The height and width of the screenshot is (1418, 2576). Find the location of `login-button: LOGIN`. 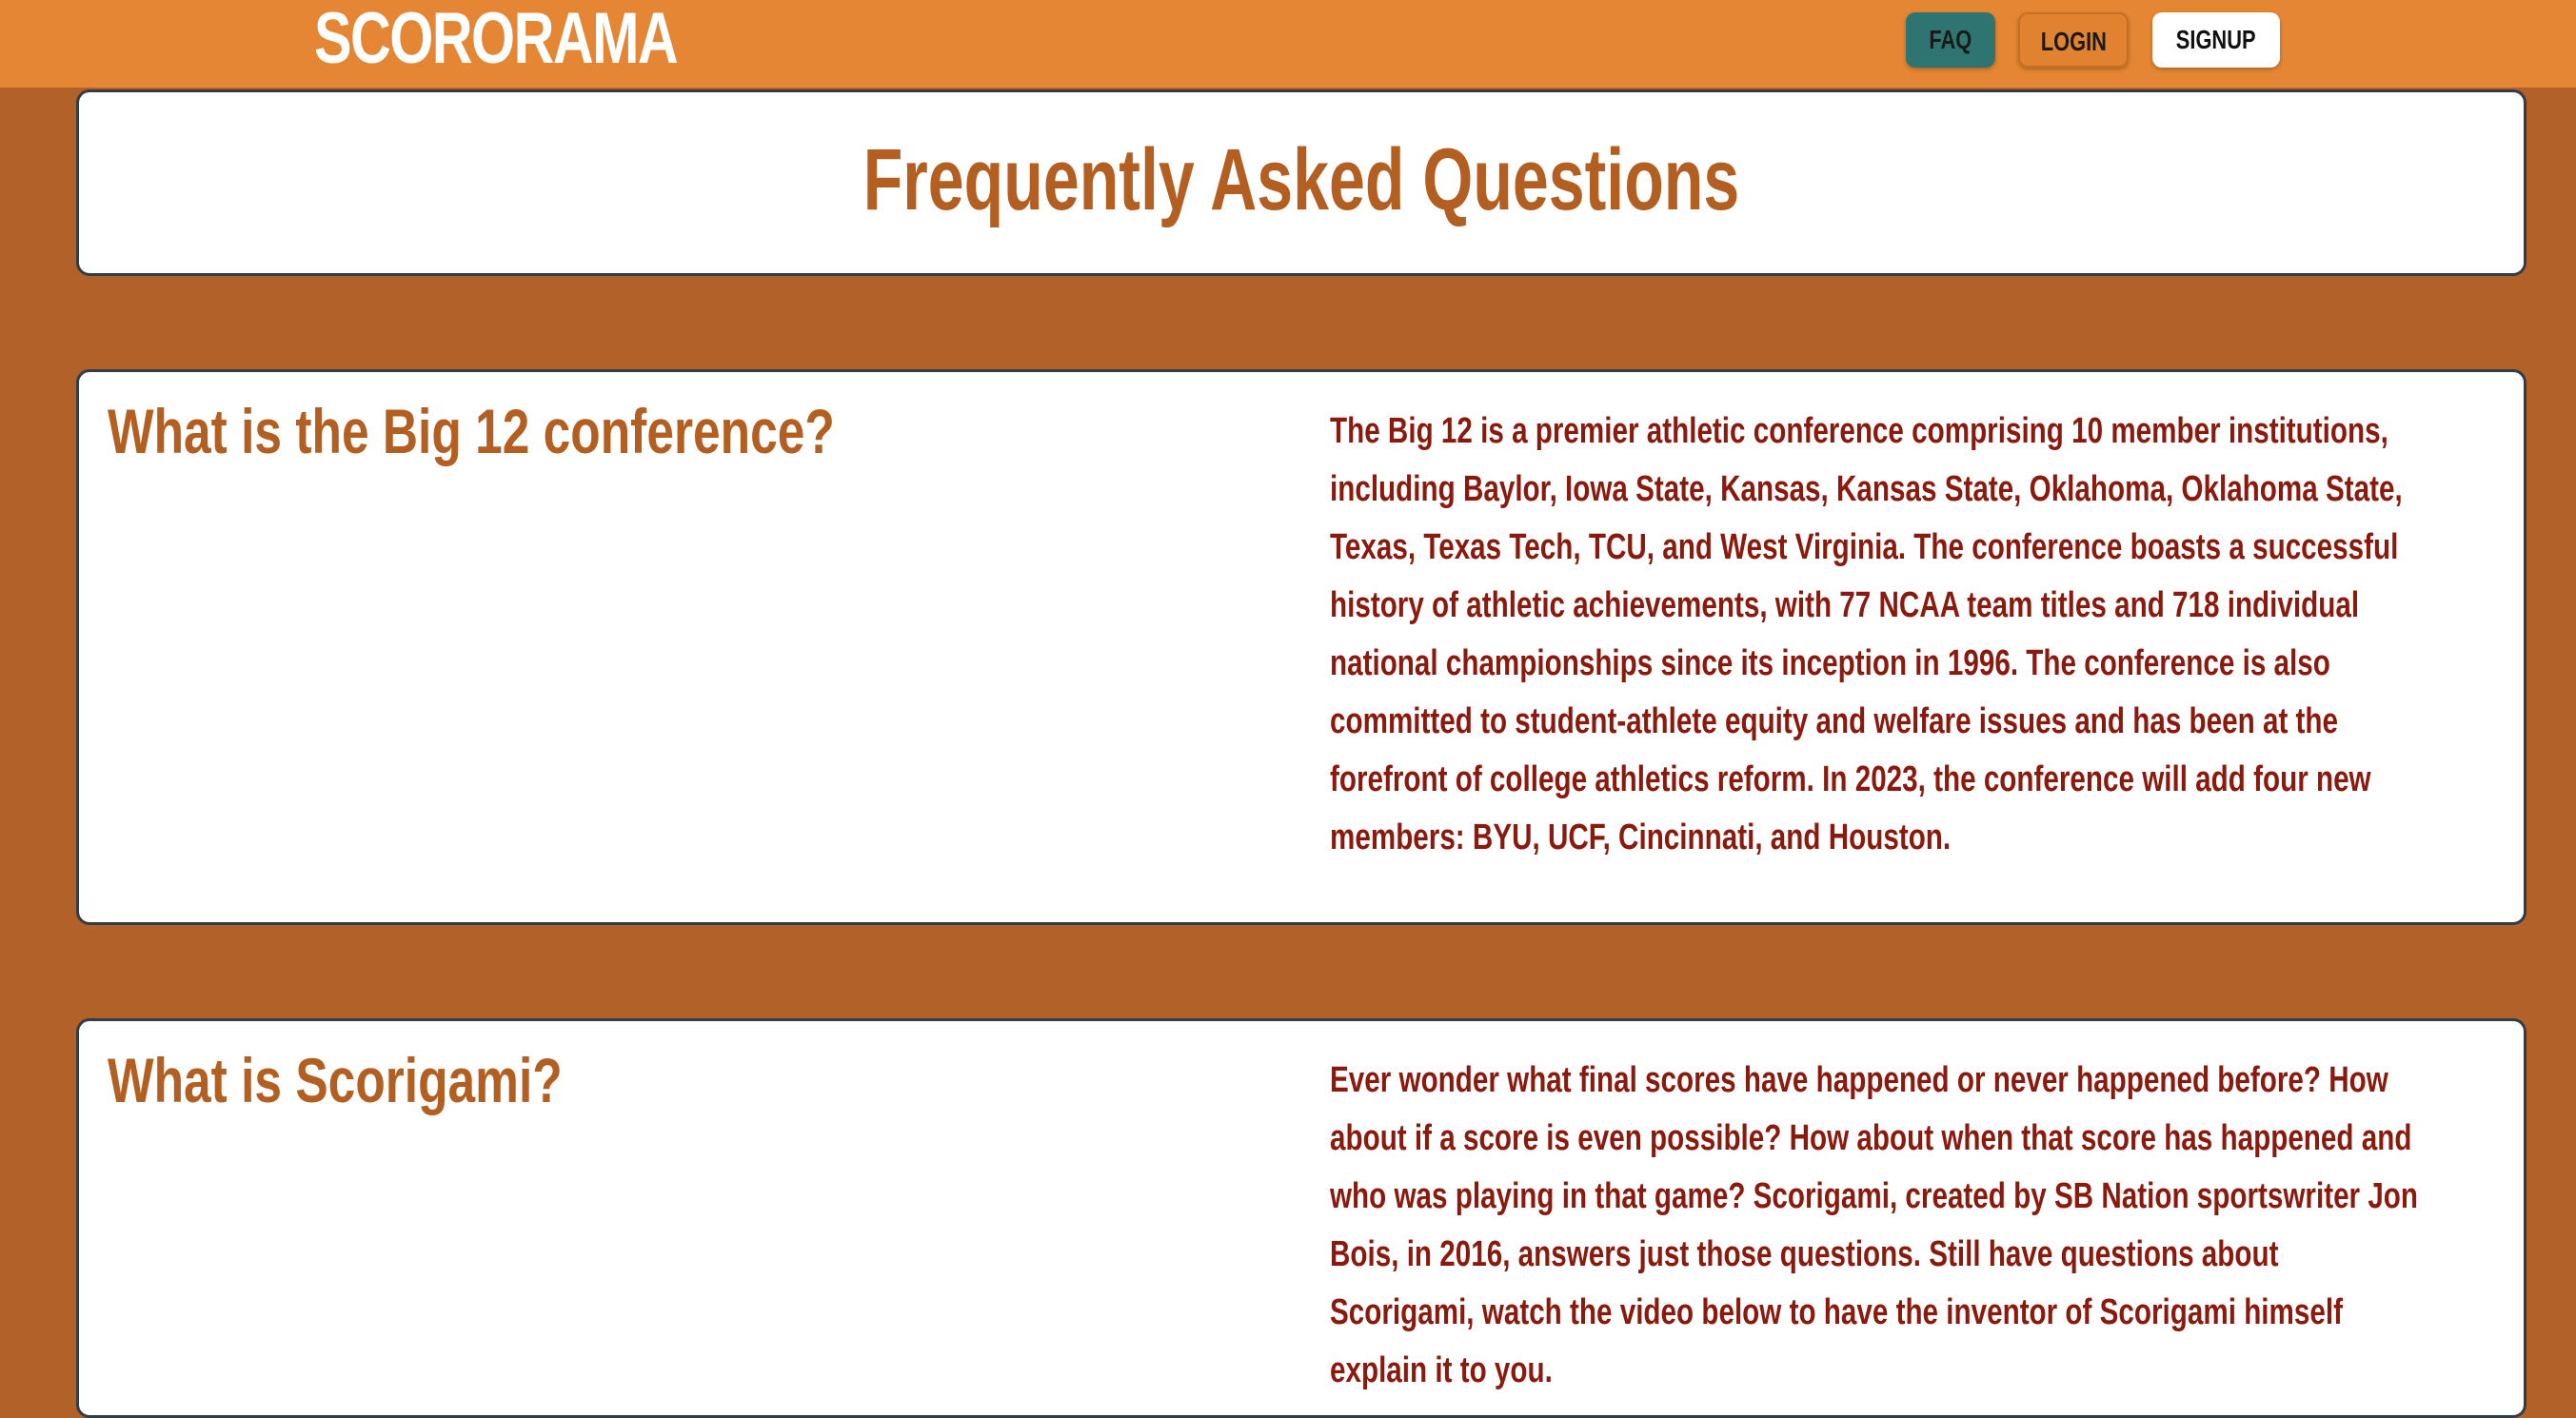

login-button: LOGIN is located at coordinates (2073, 40).